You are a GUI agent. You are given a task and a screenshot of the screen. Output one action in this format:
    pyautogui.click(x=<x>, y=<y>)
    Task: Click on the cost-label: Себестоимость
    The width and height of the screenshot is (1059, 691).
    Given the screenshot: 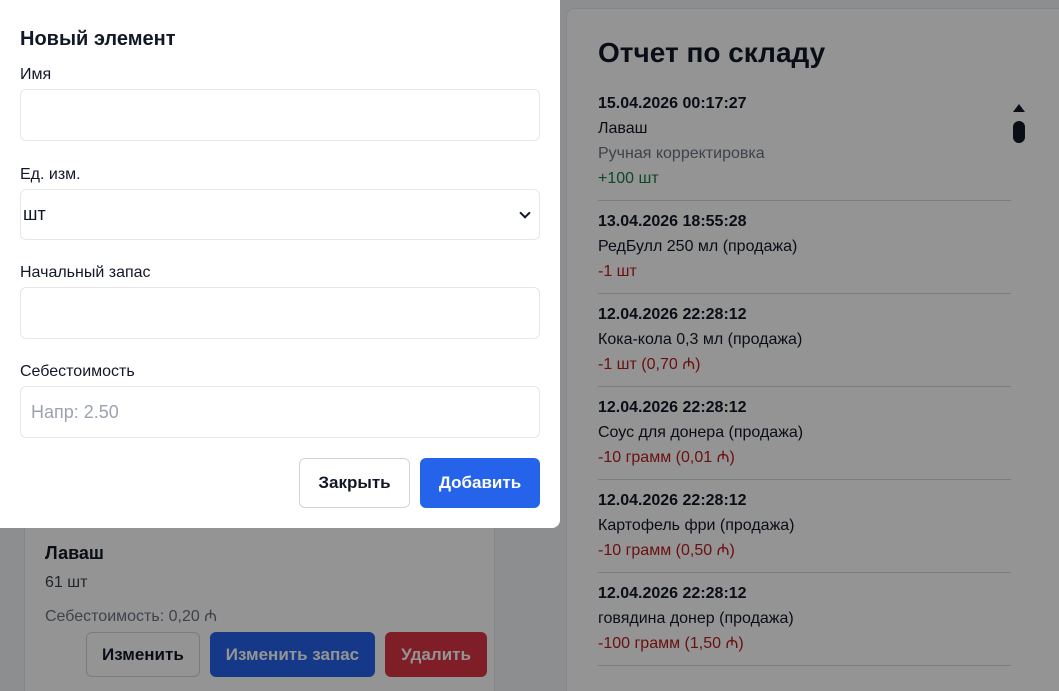 What is the action you would take?
    pyautogui.click(x=77, y=371)
    